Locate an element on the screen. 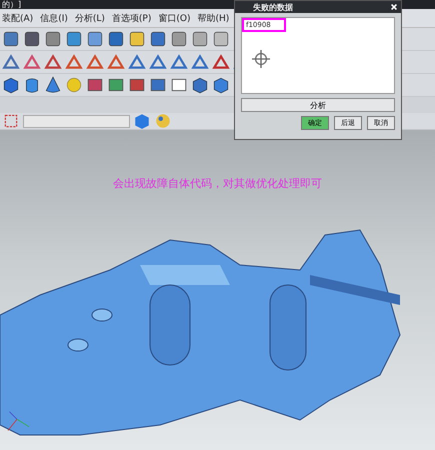 This screenshot has width=435, height=450. dialog-title: 失败的数据 is located at coordinates (273, 7).